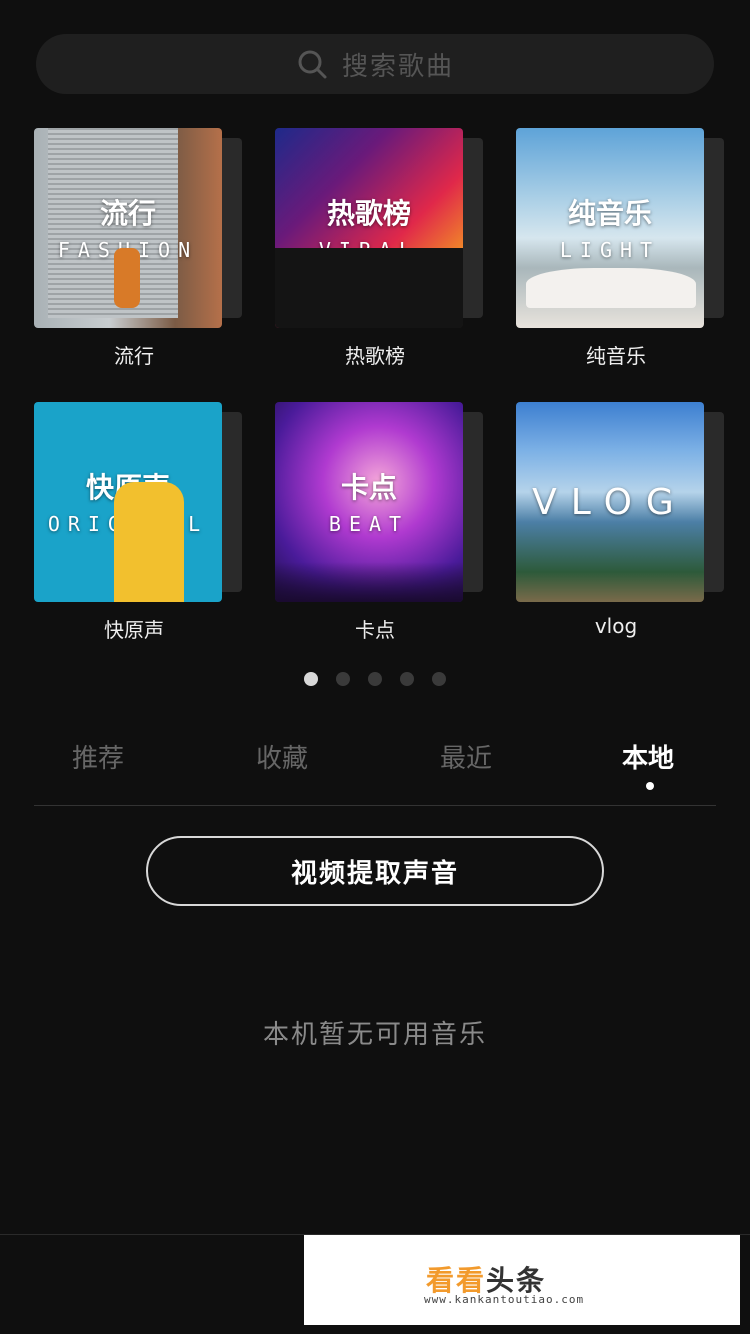 Image resolution: width=750 pixels, height=1334 pixels. Describe the element at coordinates (127, 487) in the screenshot. I see `cover-title: 快原声` at that location.